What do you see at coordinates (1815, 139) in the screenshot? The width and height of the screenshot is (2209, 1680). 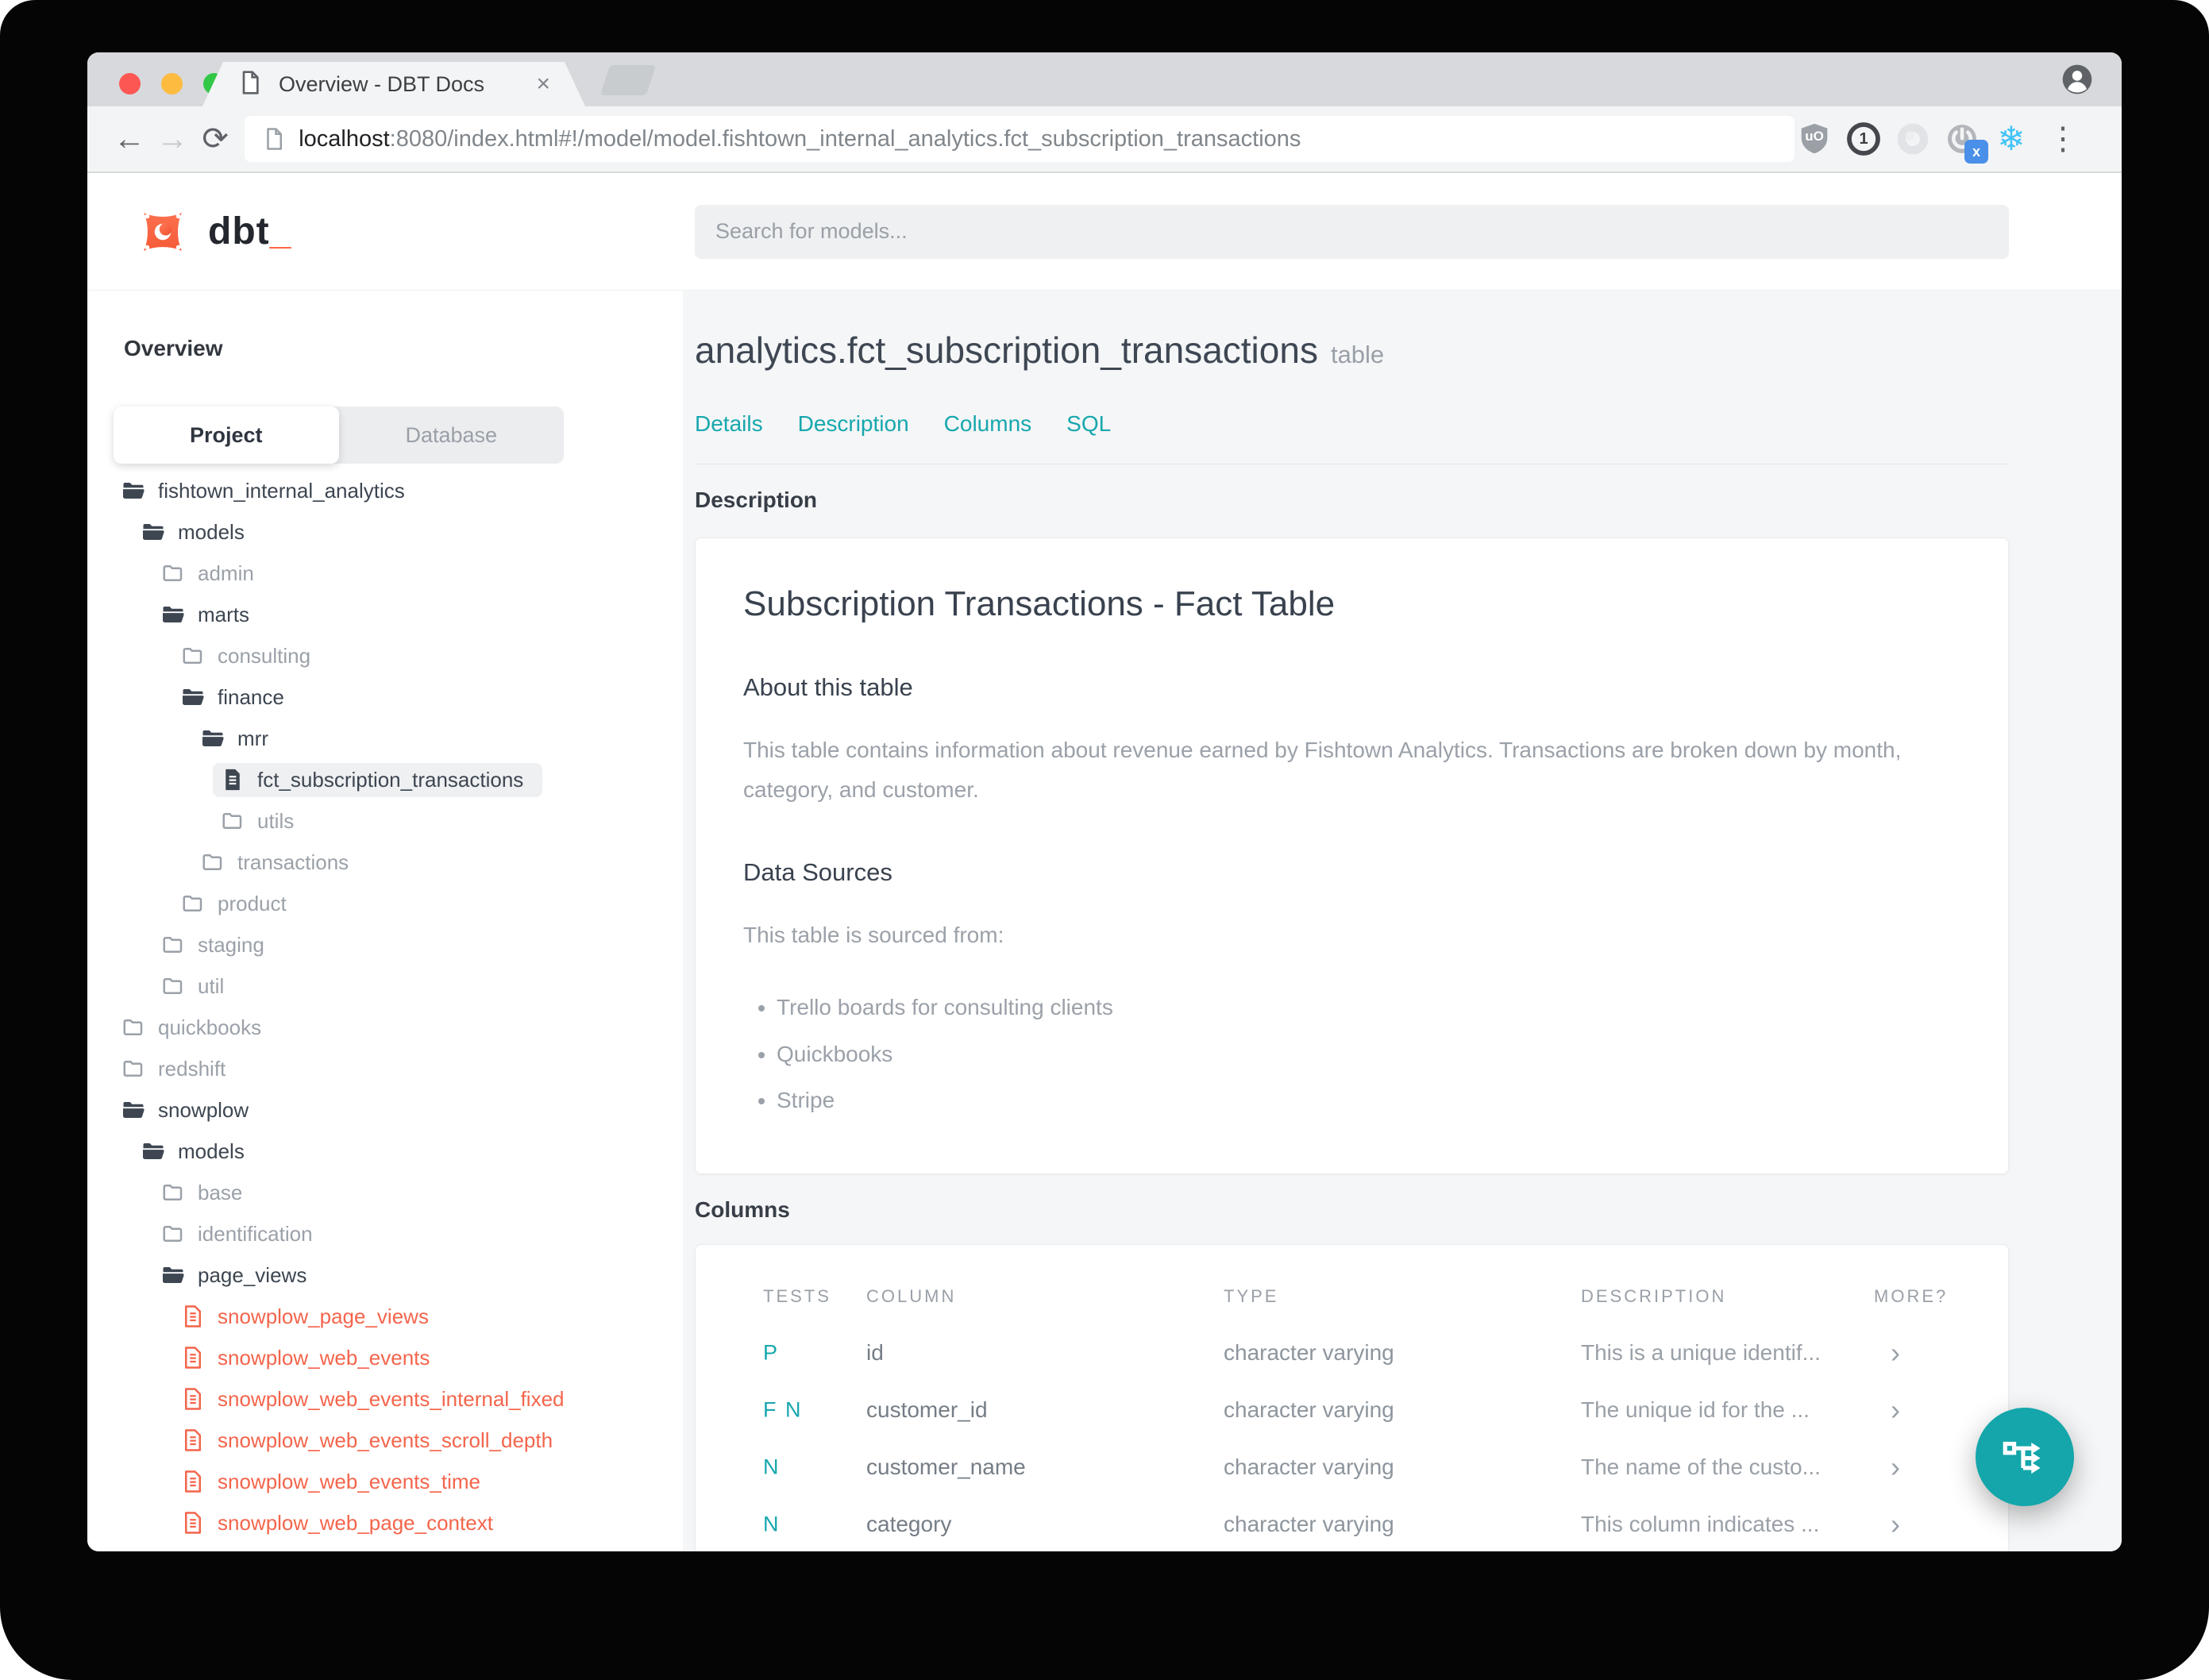 I see `ublock-origin-icon: uO` at bounding box center [1815, 139].